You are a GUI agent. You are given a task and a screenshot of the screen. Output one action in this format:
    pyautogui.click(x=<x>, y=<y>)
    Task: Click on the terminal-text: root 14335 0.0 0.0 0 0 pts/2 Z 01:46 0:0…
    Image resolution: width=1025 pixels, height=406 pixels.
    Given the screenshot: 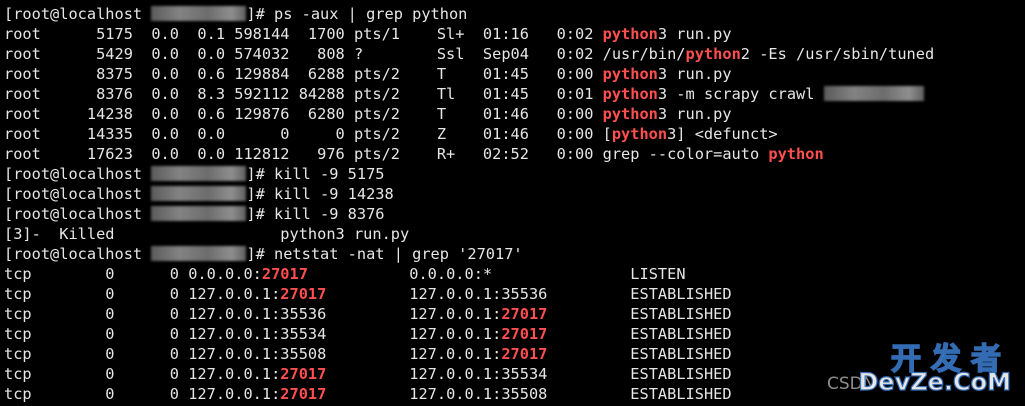 What is the action you would take?
    pyautogui.click(x=308, y=134)
    